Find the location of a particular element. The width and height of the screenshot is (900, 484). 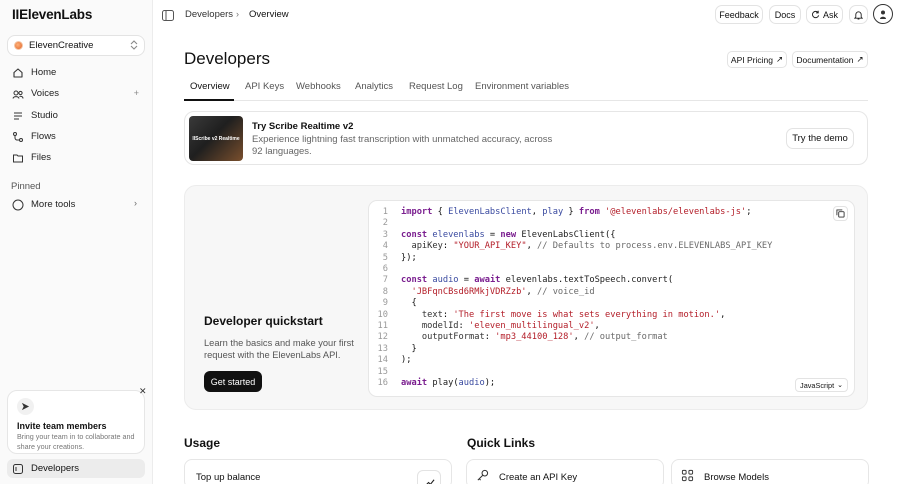

tab-overview: Overview is located at coordinates (210, 86).